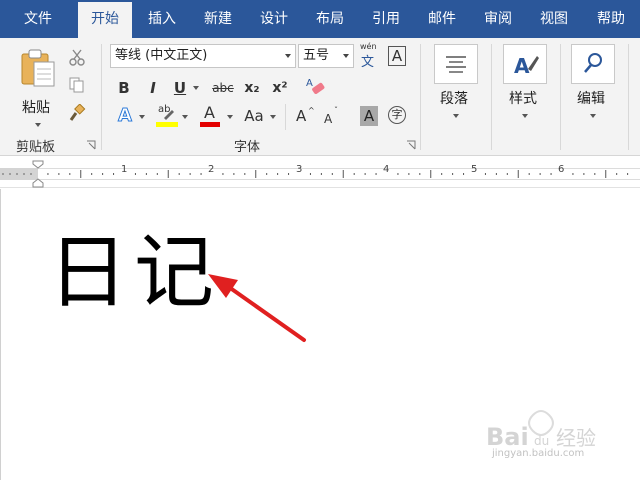 This screenshot has height=480, width=640. Describe the element at coordinates (38, 68) in the screenshot. I see `paste-icon` at that location.